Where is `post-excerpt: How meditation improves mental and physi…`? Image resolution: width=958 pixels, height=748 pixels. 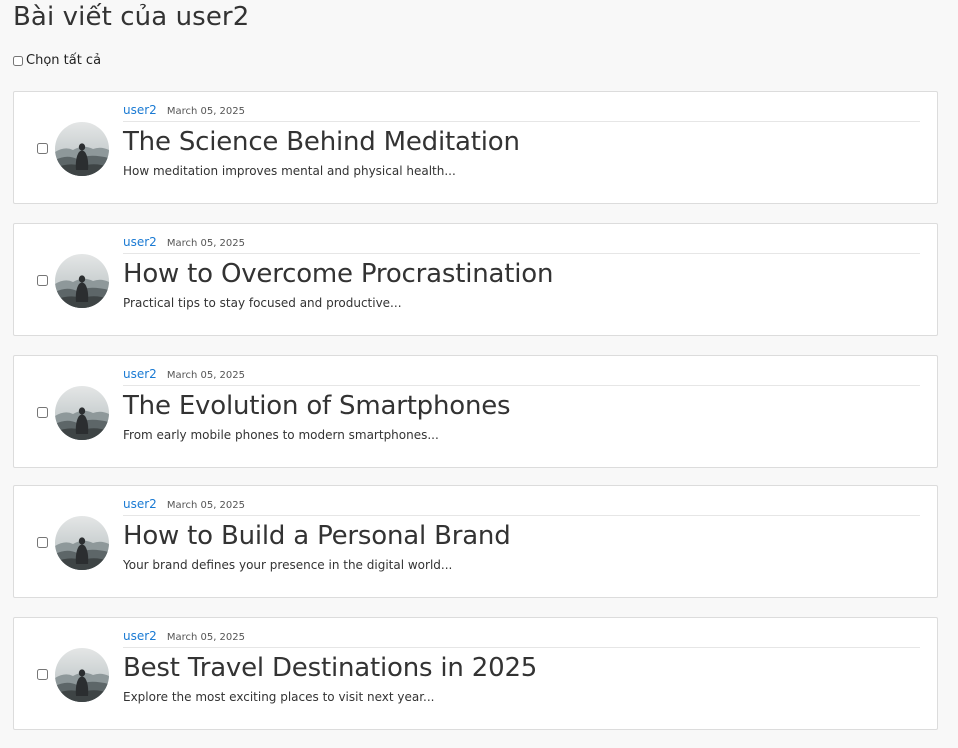 post-excerpt: How meditation improves mental and physi… is located at coordinates (289, 171).